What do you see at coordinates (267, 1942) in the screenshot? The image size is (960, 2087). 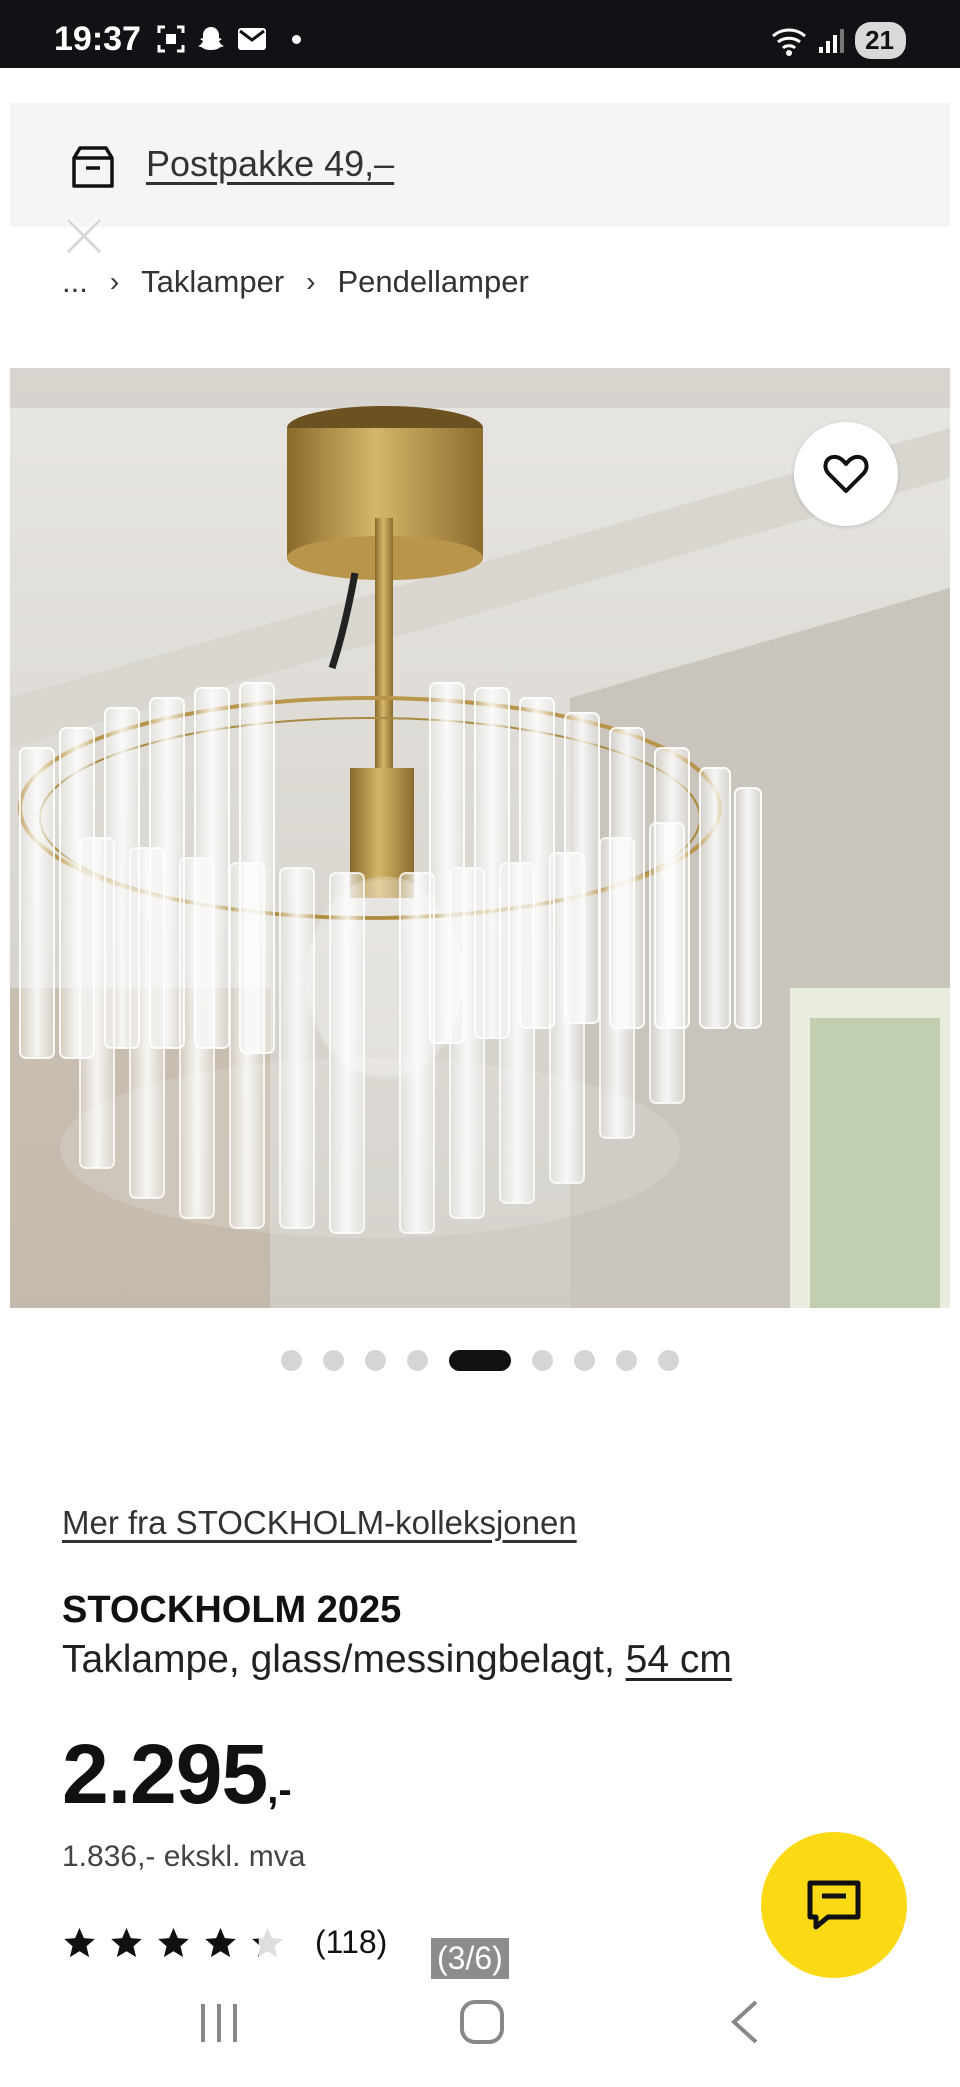 I see `star-partial-icon` at bounding box center [267, 1942].